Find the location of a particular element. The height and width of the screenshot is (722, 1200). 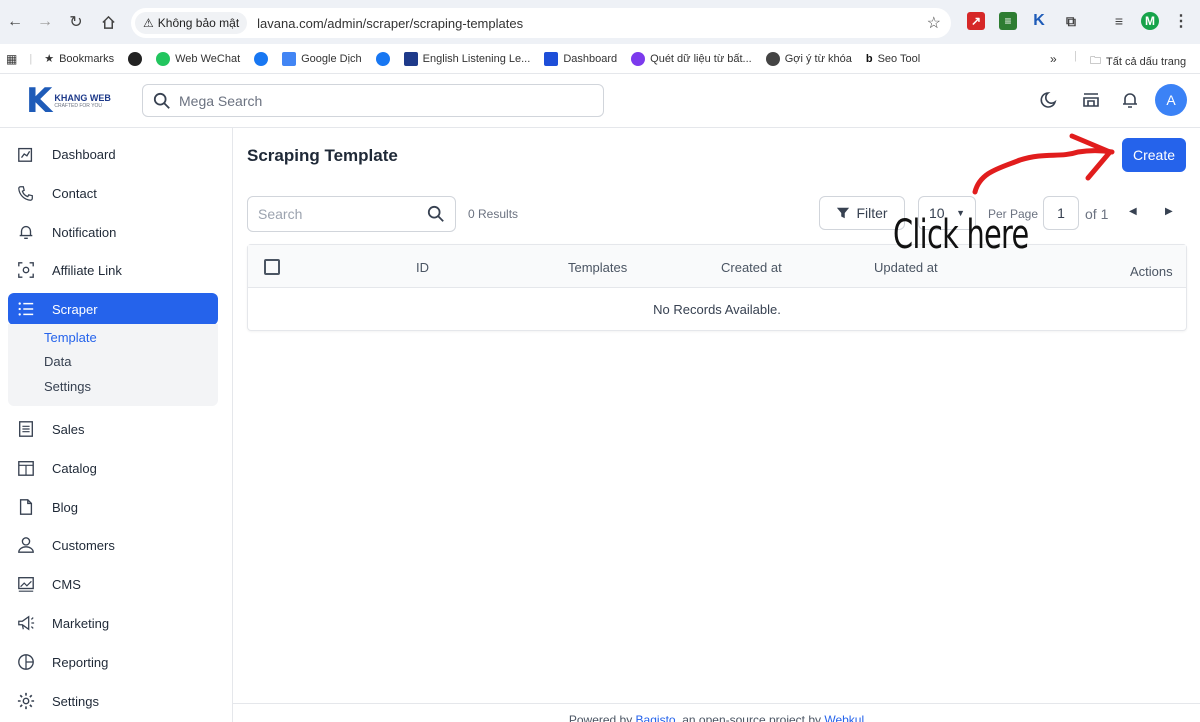

sidebar-item-notification: Notification is located at coordinates (113, 232).